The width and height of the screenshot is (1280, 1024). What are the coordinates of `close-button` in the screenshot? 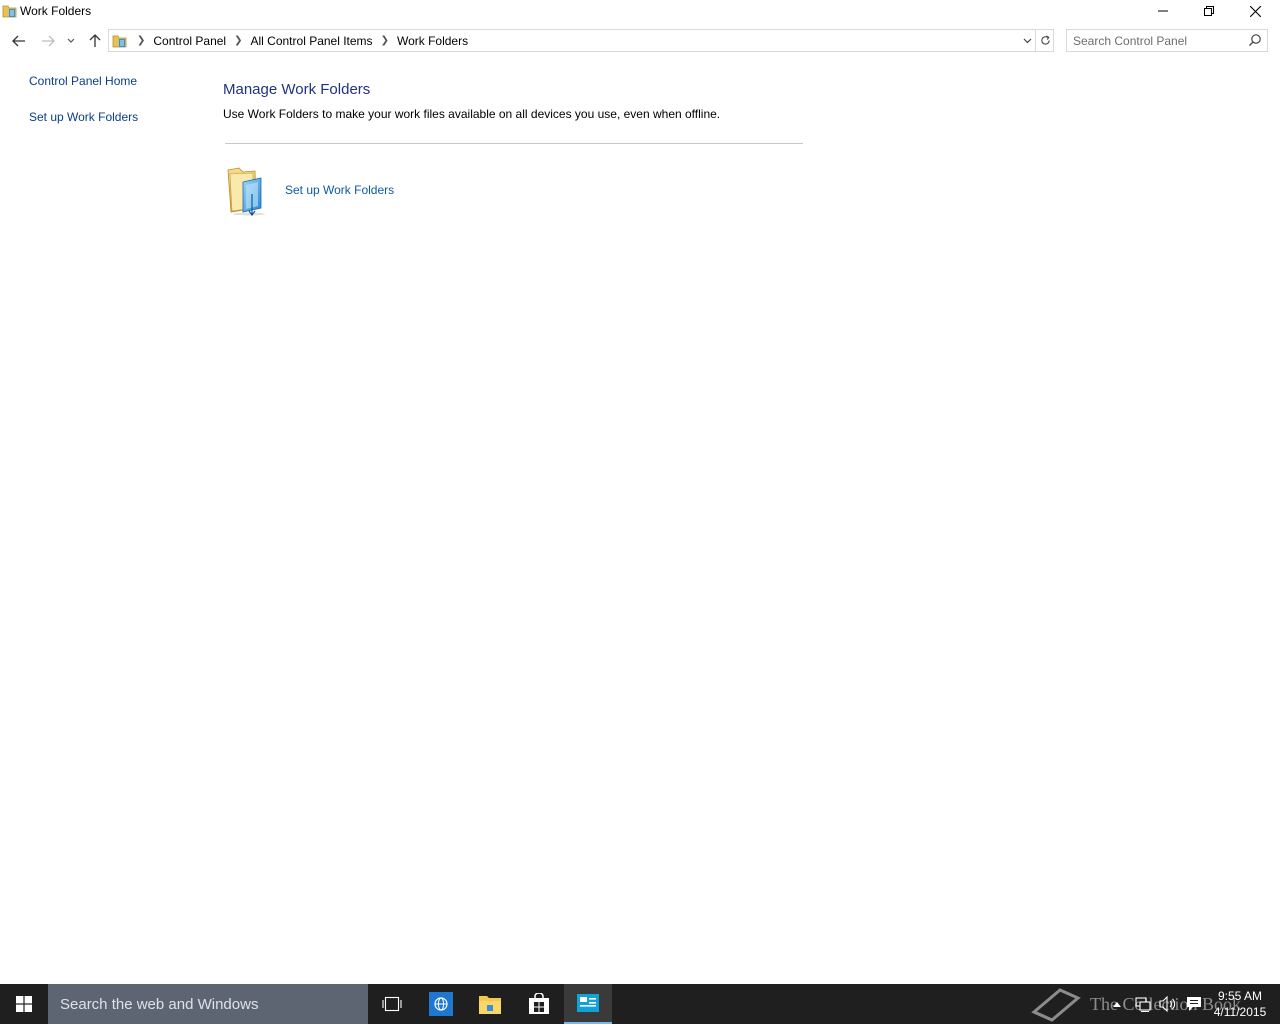 It's located at (1255, 11).